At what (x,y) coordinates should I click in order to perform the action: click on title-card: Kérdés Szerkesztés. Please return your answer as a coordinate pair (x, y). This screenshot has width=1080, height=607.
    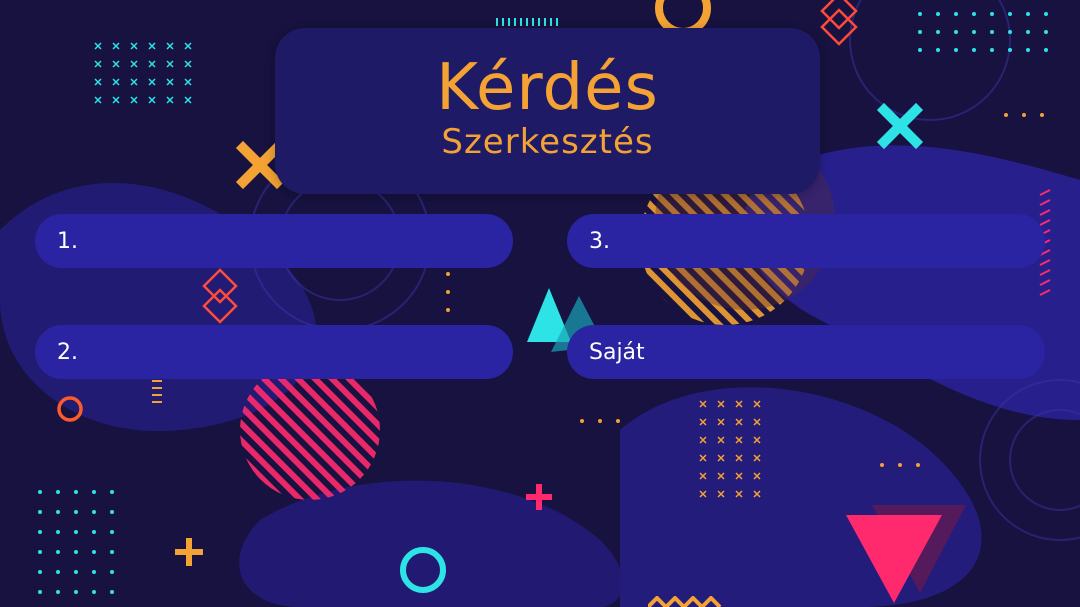
    Looking at the image, I should click on (547, 111).